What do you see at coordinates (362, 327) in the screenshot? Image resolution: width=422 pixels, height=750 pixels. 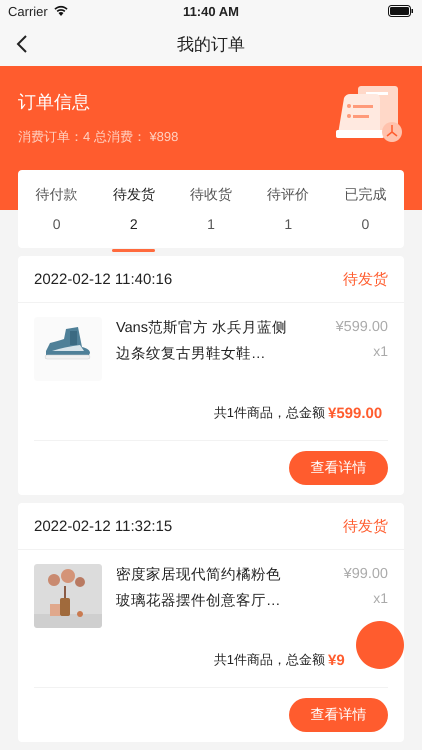 I see `unit-price: ¥599.00` at bounding box center [362, 327].